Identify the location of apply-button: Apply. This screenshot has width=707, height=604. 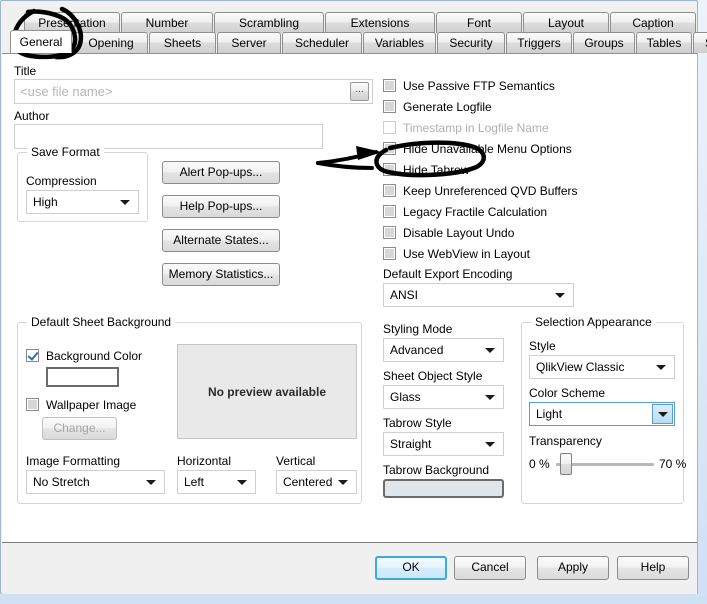
(573, 568).